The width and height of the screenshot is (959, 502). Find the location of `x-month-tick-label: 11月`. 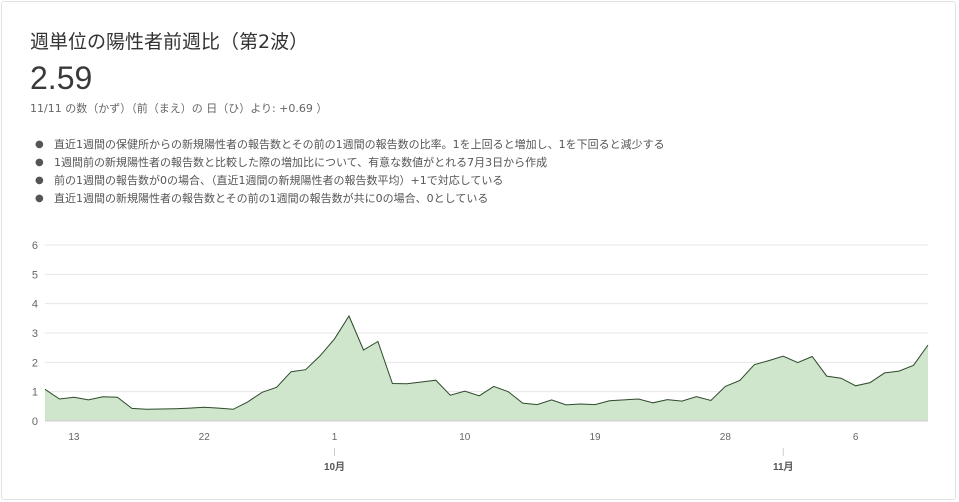

x-month-tick-label: 11月 is located at coordinates (783, 467).